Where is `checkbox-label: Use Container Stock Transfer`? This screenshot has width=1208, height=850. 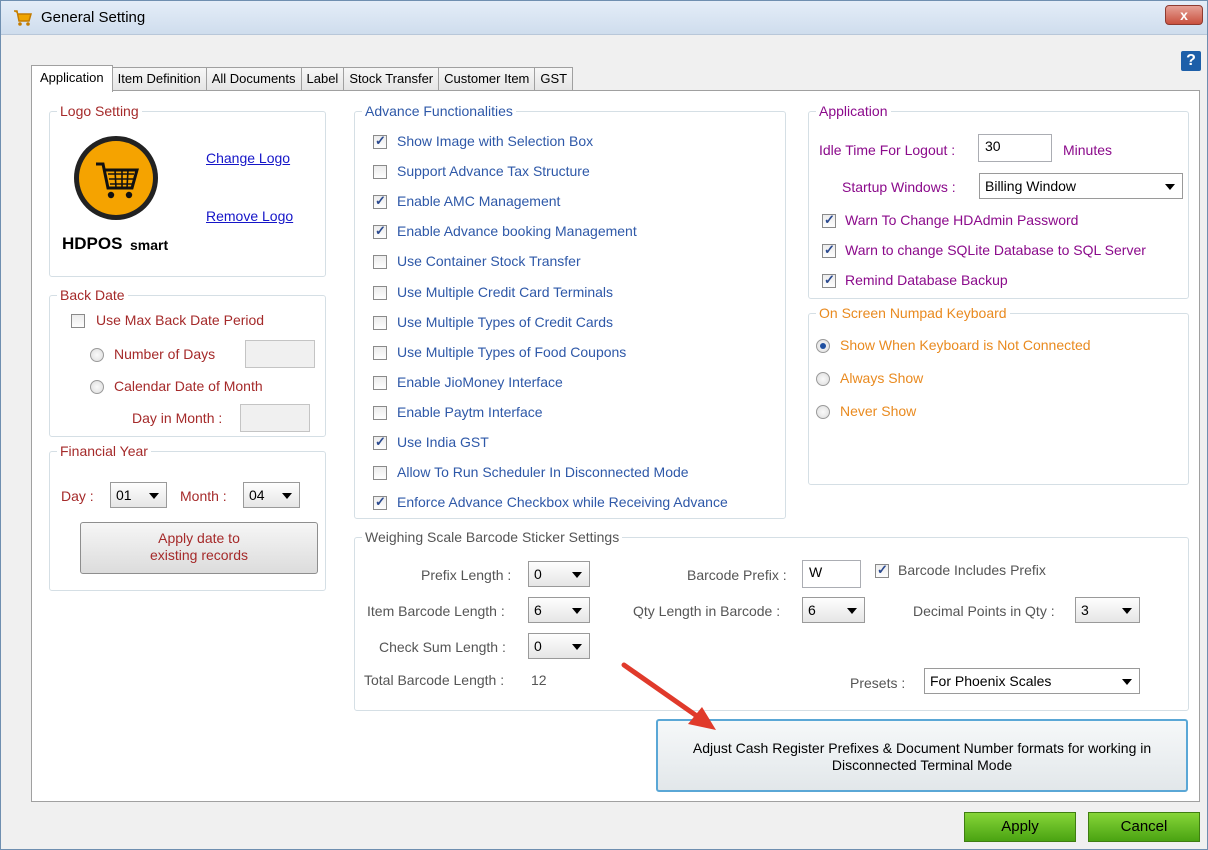 checkbox-label: Use Container Stock Transfer is located at coordinates (489, 261).